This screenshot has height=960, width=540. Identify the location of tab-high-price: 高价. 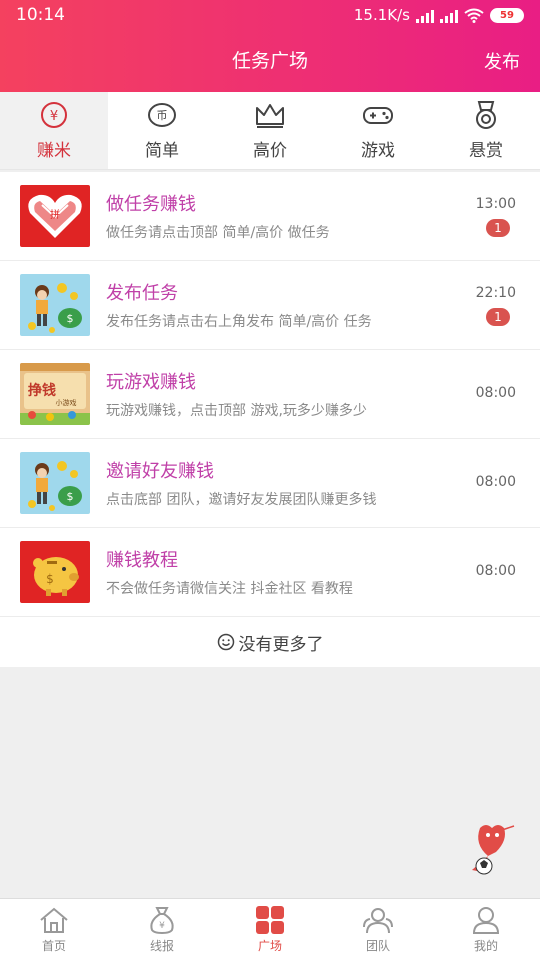
(270, 130).